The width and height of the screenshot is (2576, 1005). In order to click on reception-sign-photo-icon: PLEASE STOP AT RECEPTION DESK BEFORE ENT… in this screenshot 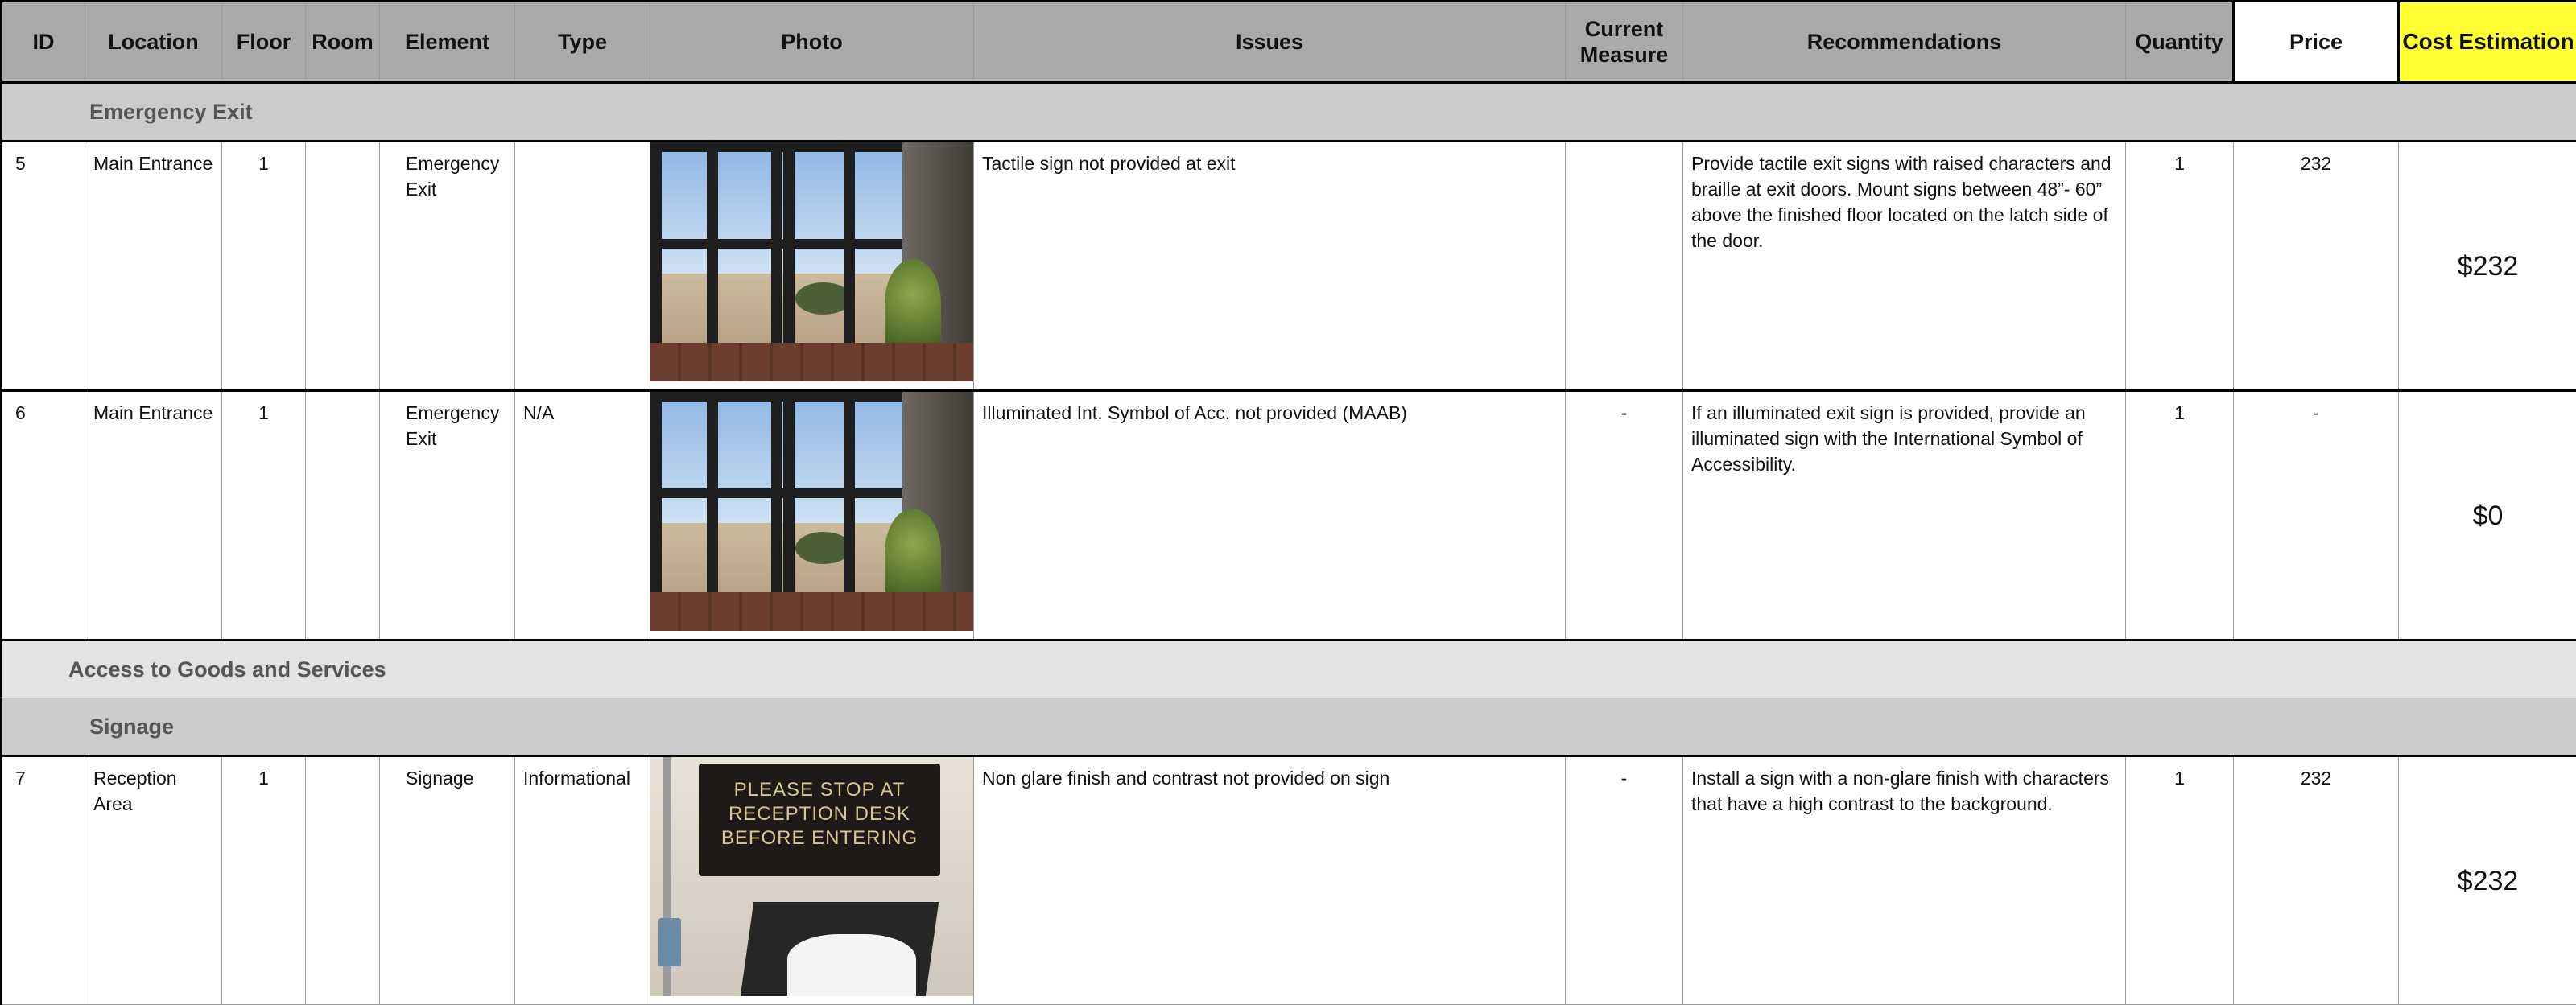, I will do `click(811, 876)`.